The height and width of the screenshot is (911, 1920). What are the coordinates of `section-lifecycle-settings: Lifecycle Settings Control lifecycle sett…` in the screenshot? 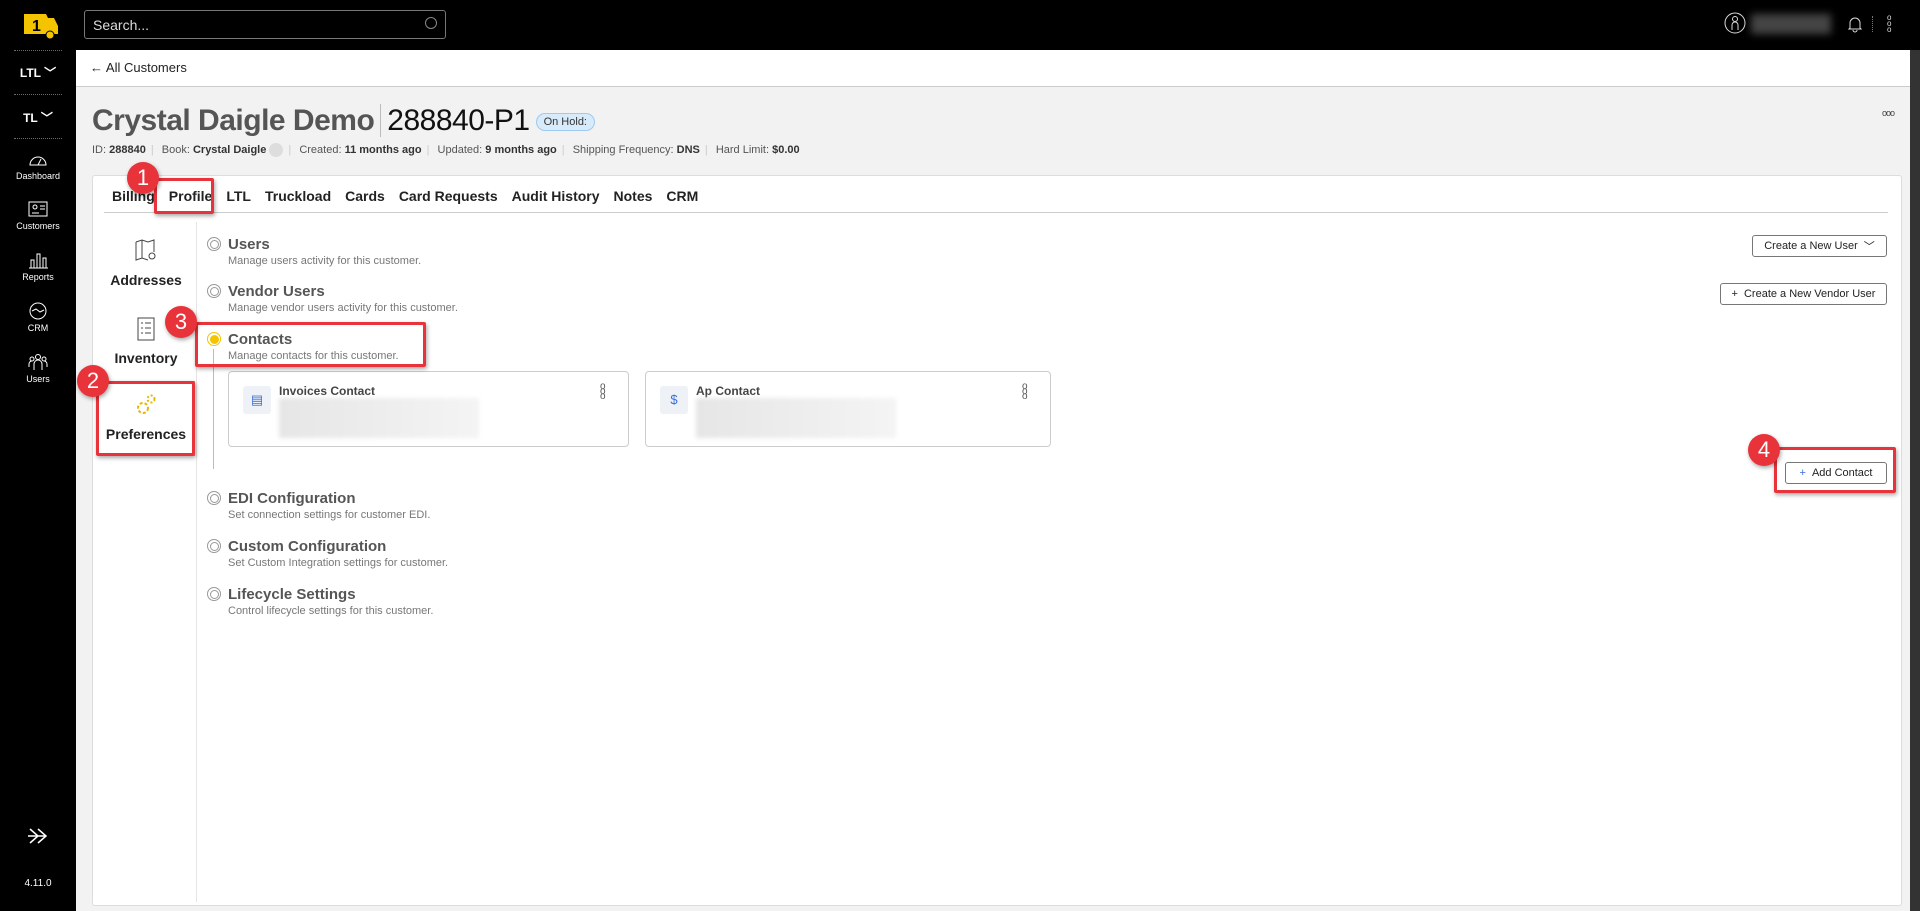 It's located at (320, 601).